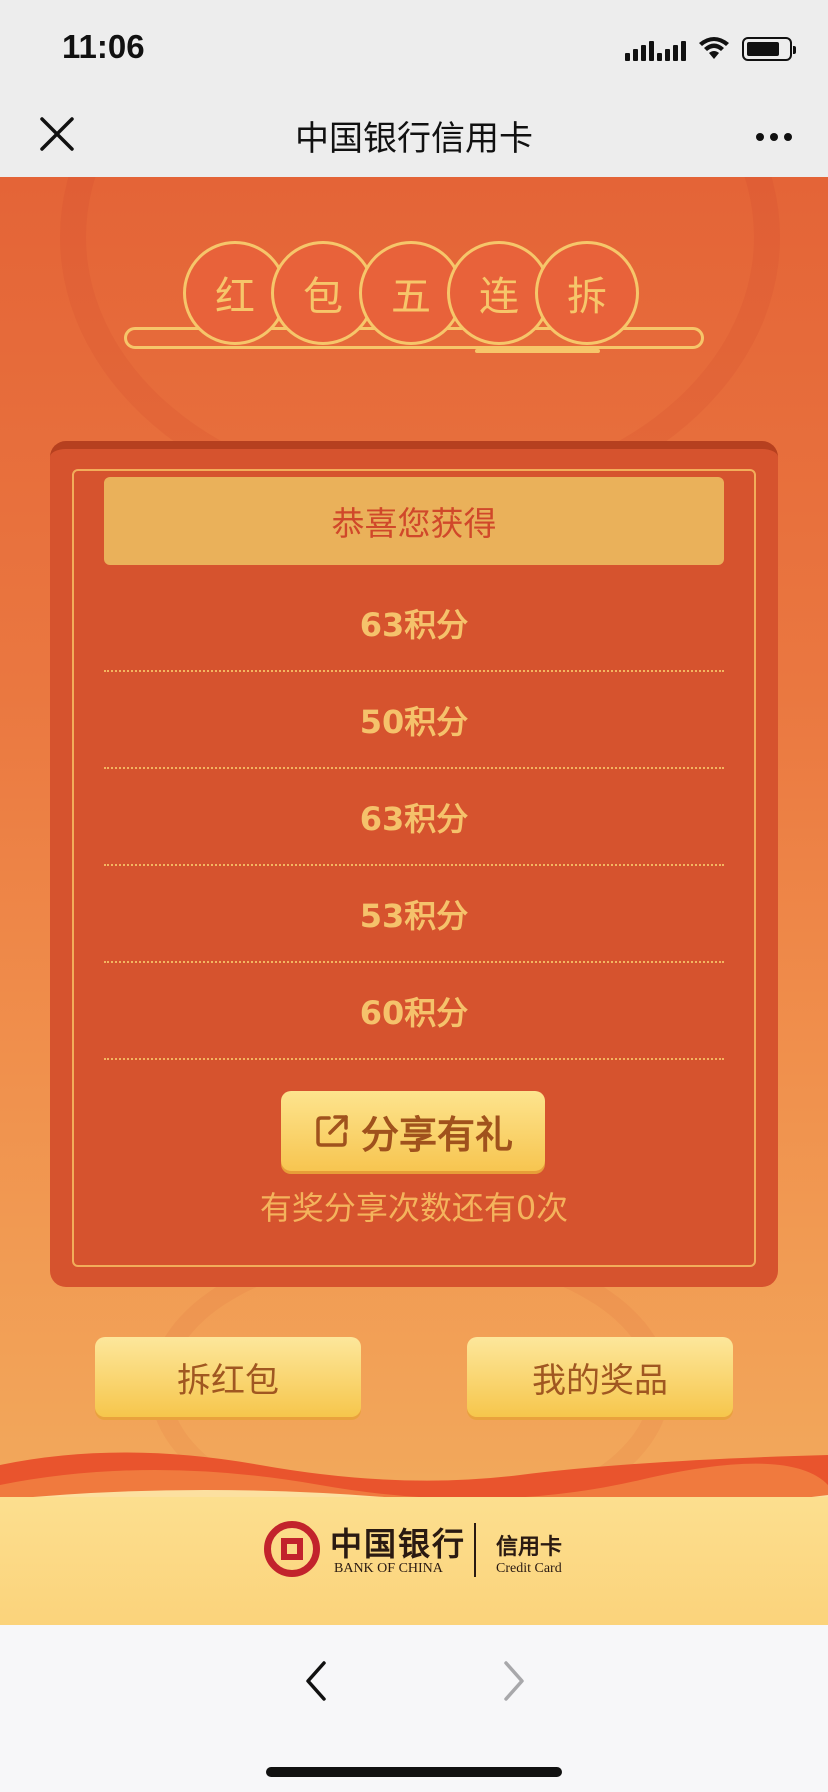 This screenshot has width=828, height=1792. I want to click on status-time: 11:06, so click(103, 46).